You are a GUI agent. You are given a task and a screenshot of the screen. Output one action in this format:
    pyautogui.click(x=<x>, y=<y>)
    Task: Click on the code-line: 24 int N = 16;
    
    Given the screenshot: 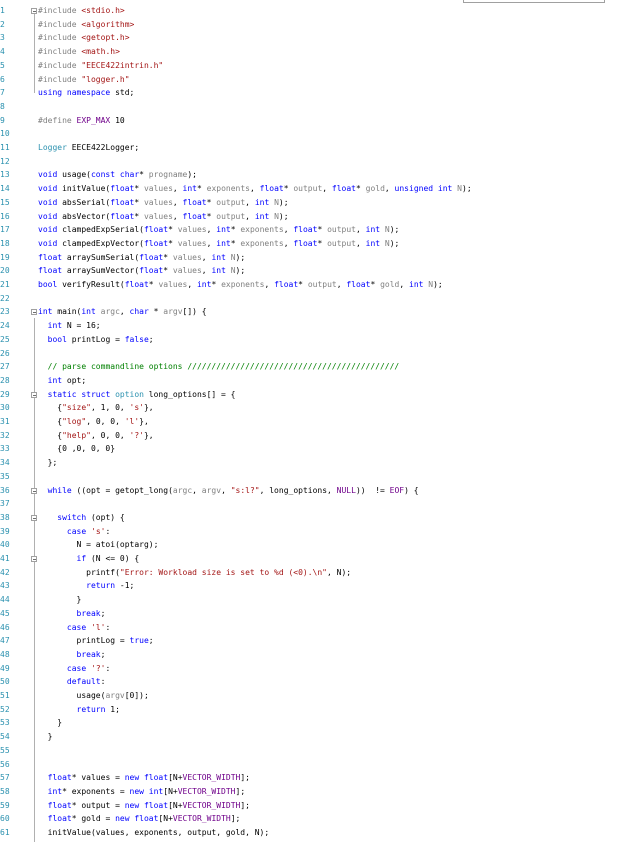 What is the action you would take?
    pyautogui.click(x=313, y=326)
    